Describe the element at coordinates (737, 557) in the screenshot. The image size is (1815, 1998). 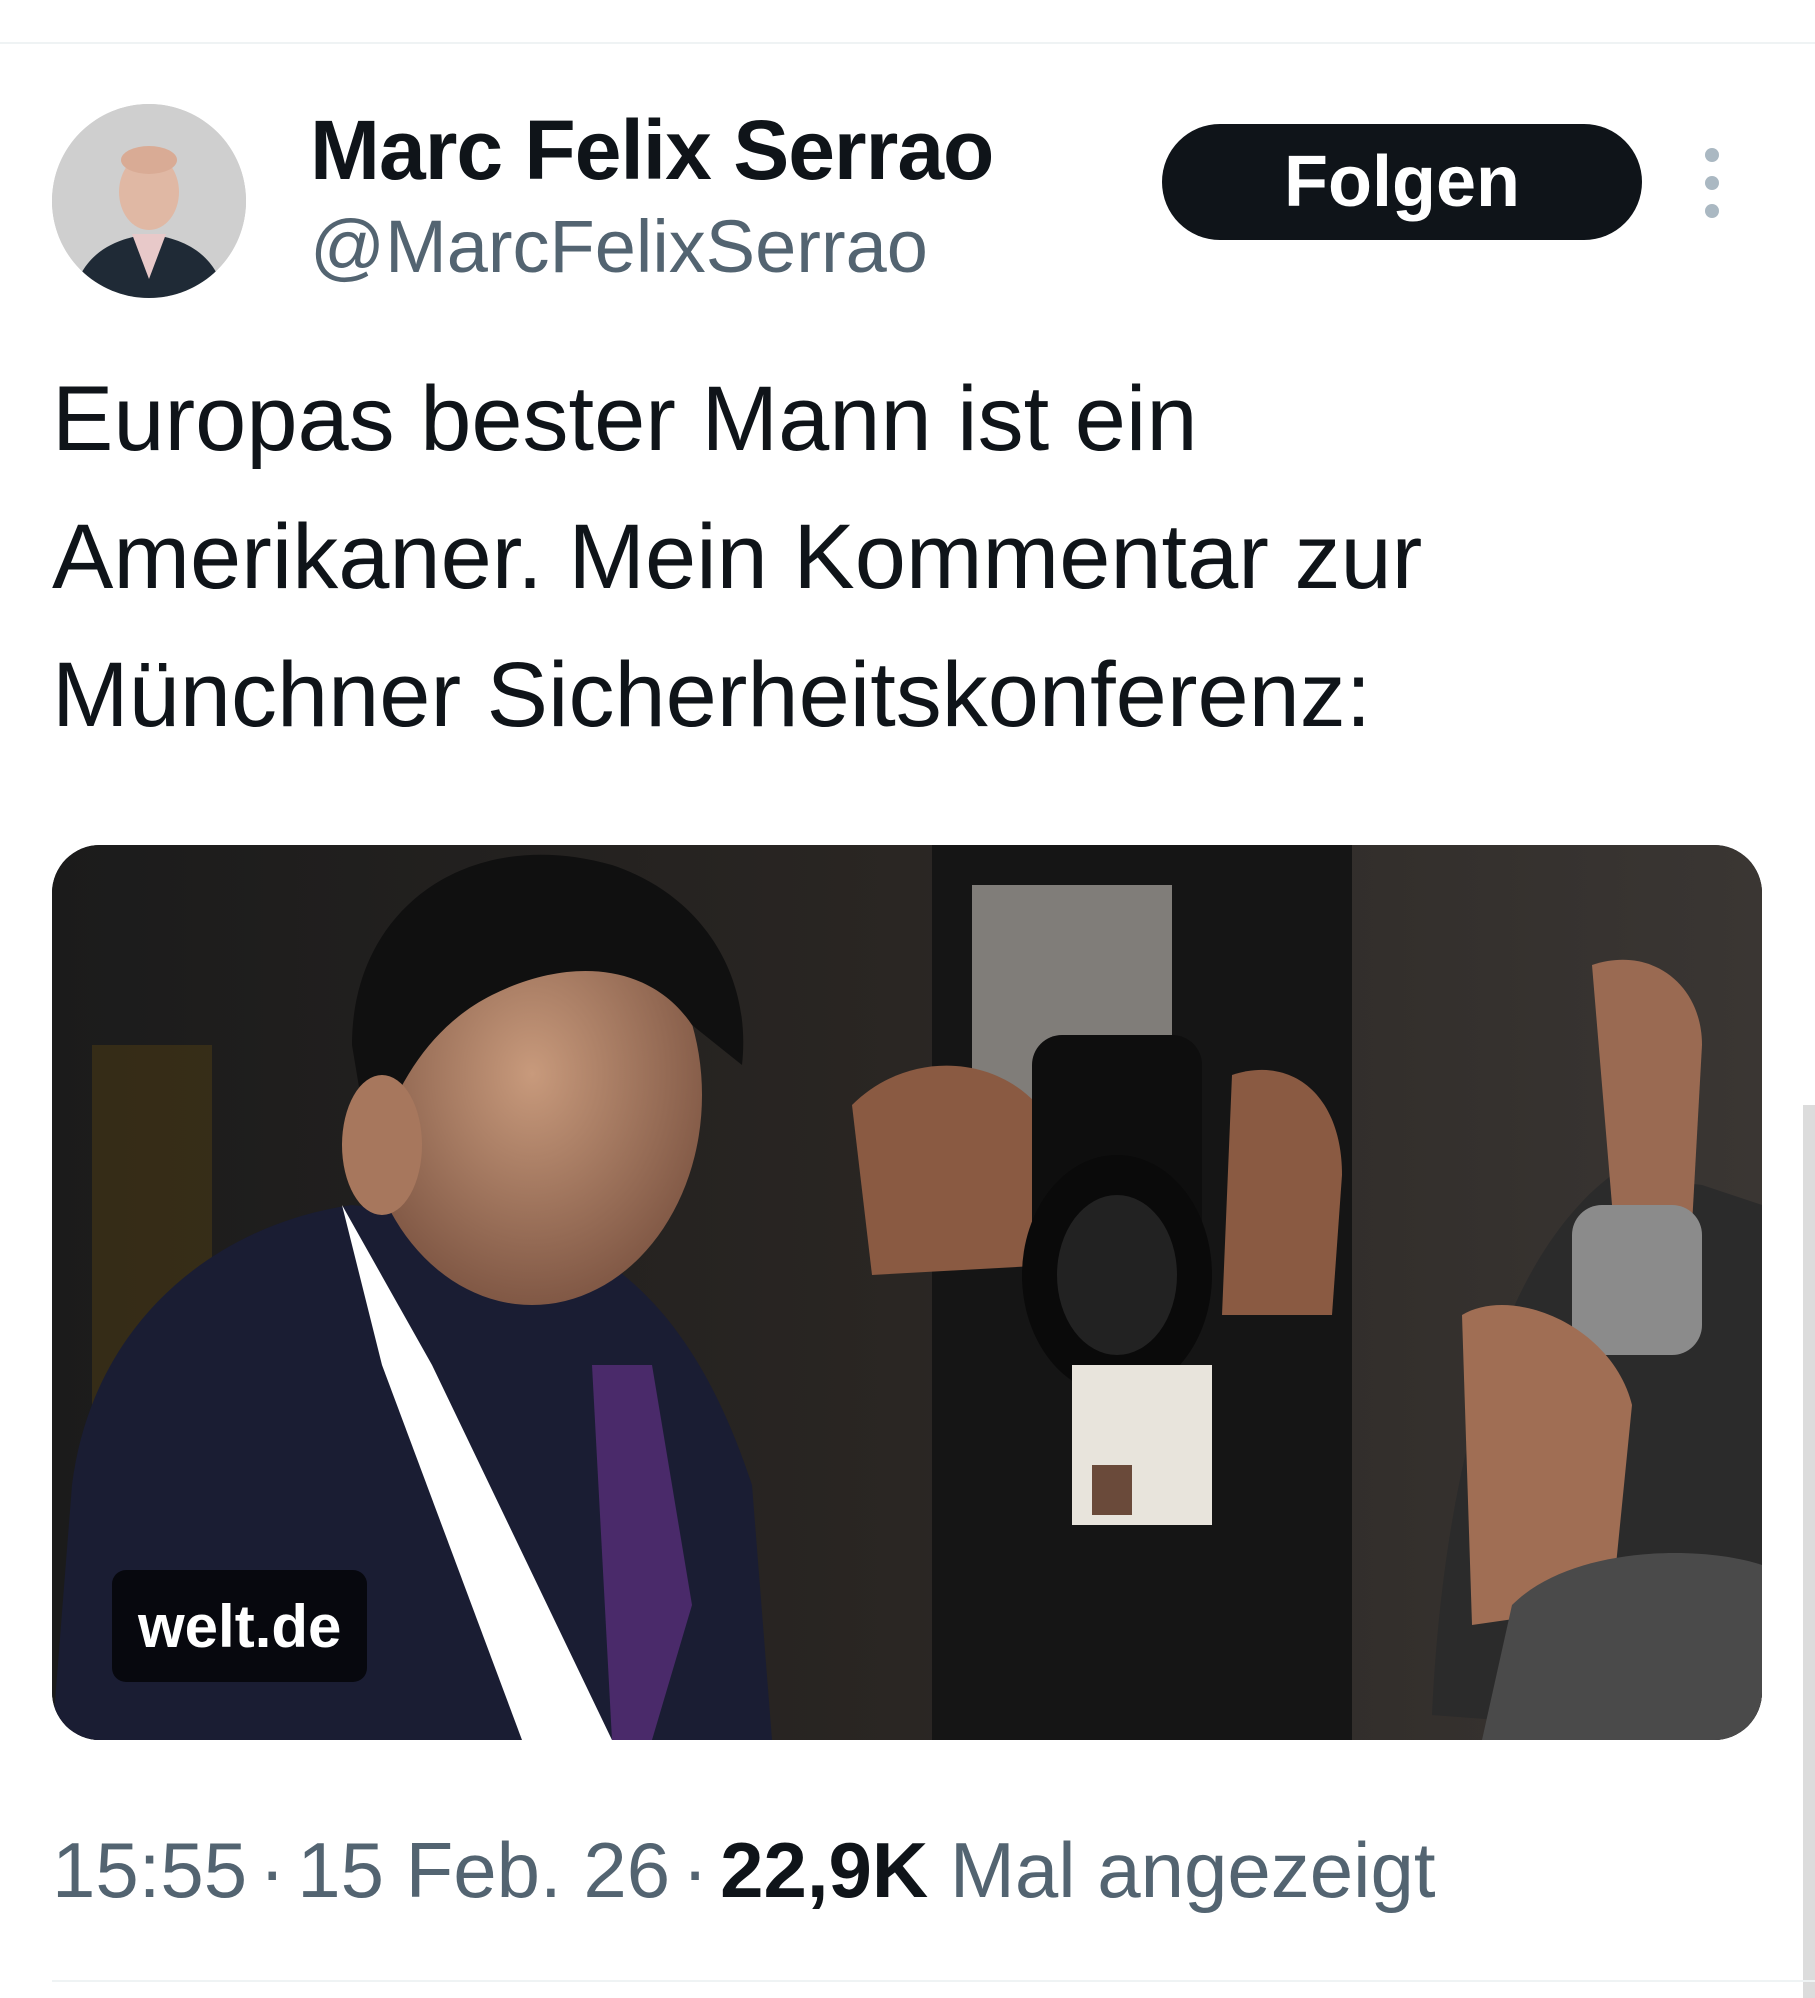
I see `tweet-text-line: Amerikaner. Mein Kommentar zur` at that location.